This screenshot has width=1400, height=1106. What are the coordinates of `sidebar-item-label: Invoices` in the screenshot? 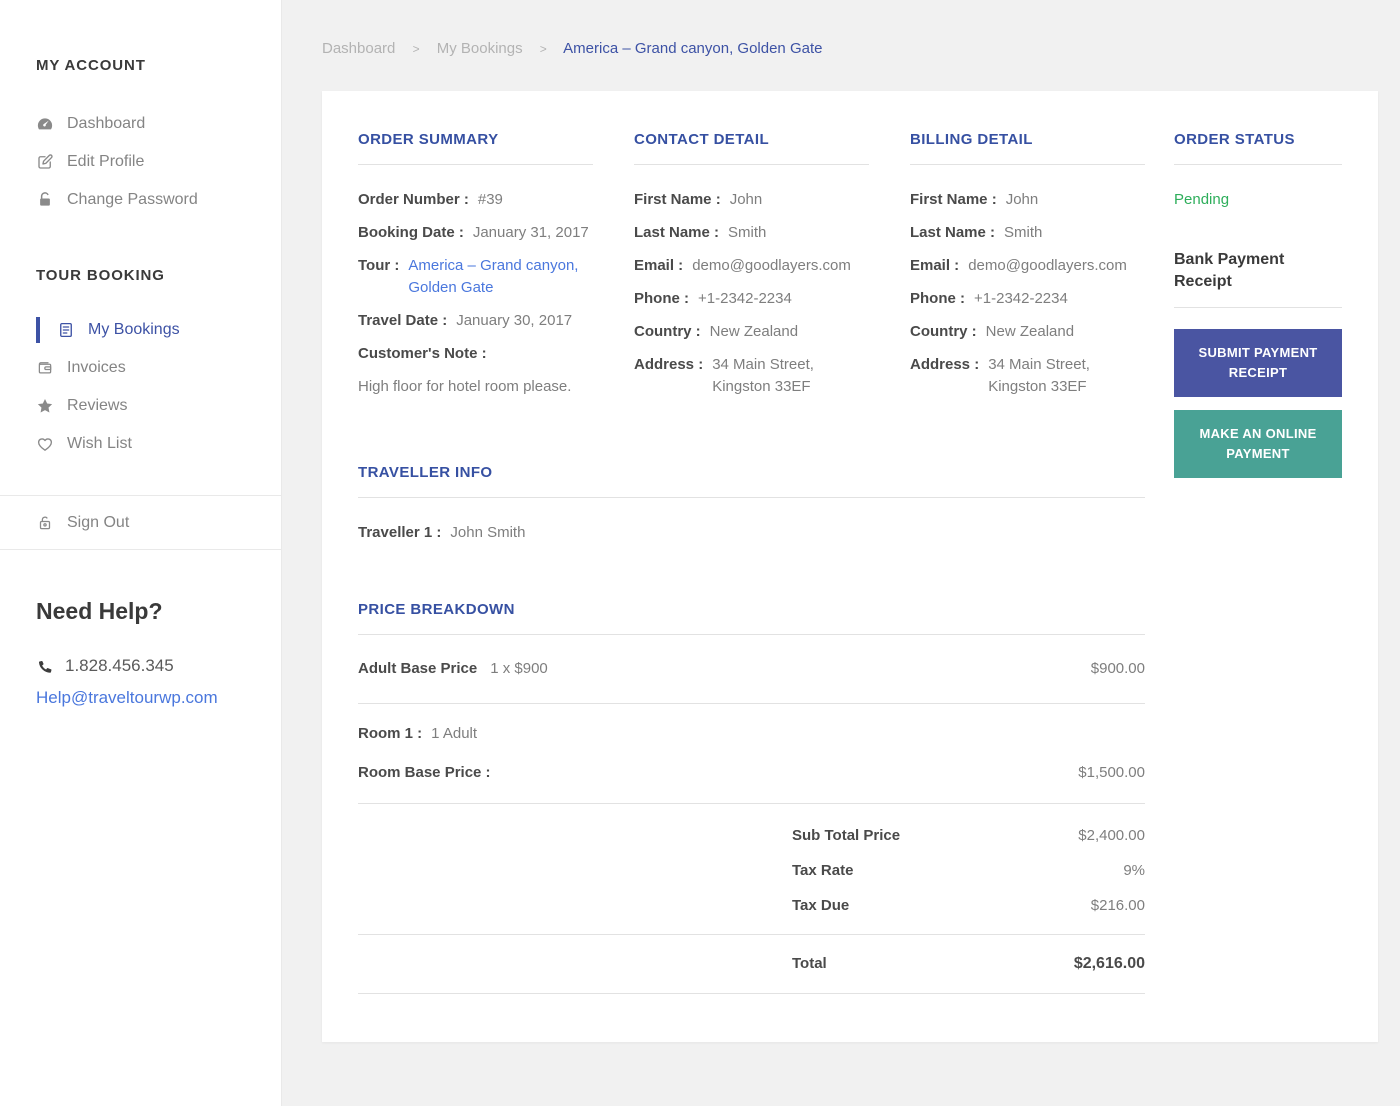 It's located at (96, 367).